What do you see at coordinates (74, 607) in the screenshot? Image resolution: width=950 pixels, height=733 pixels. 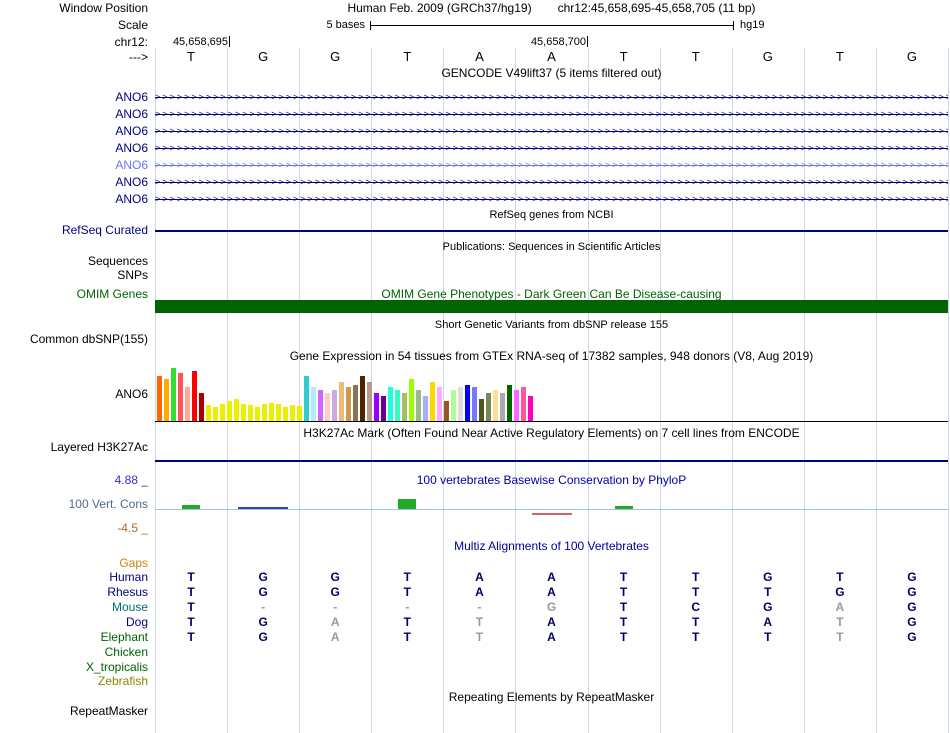 I see `species-label-mouse: Mouse` at bounding box center [74, 607].